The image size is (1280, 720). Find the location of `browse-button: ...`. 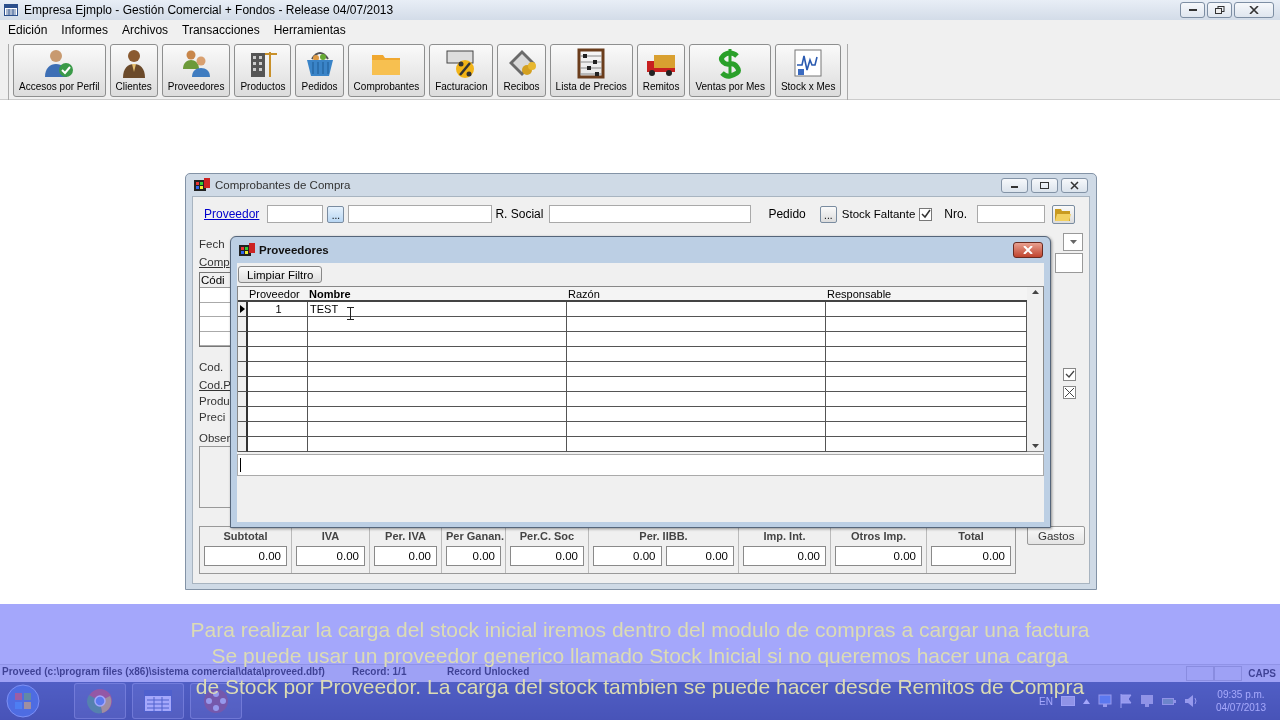

browse-button: ... is located at coordinates (336, 214).